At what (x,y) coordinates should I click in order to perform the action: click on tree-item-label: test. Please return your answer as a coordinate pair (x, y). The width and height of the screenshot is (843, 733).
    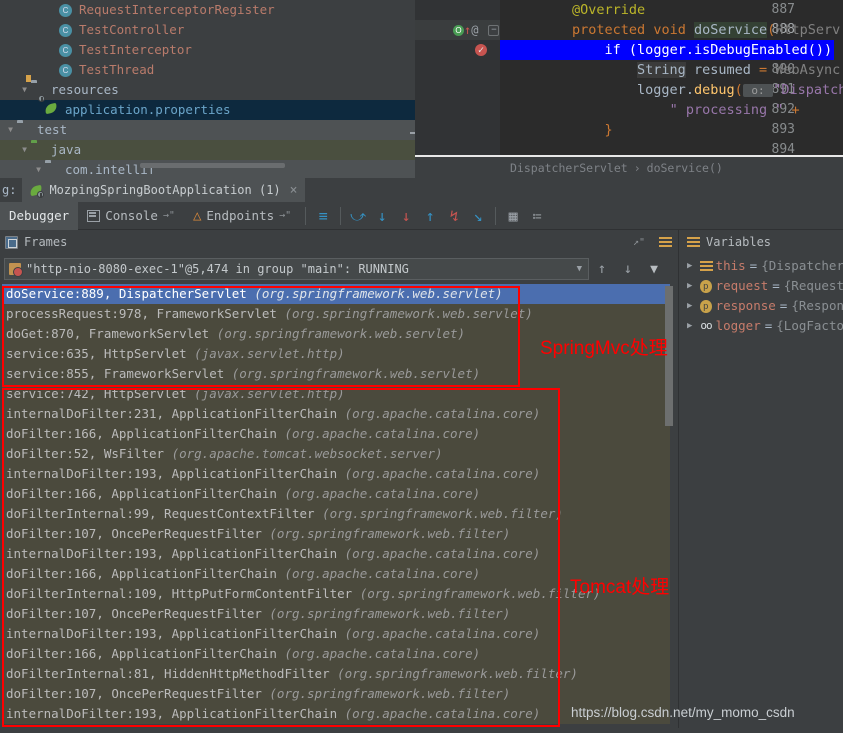
    Looking at the image, I should click on (52, 129).